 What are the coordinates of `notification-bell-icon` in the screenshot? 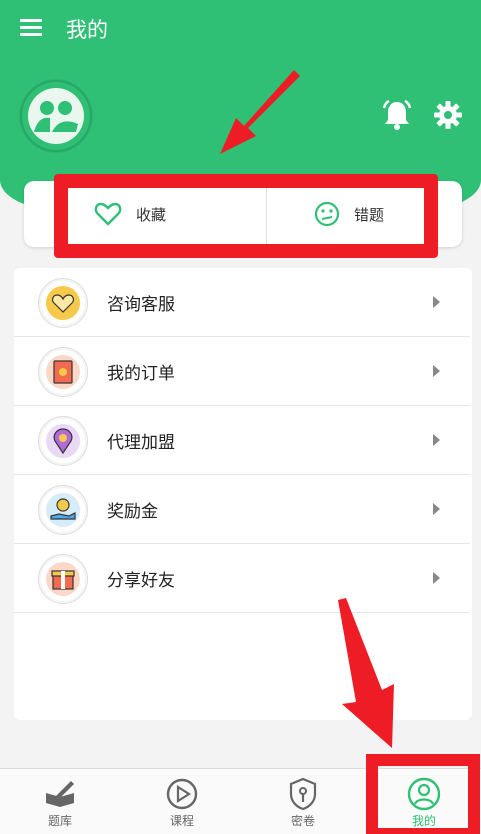 It's located at (397, 115).